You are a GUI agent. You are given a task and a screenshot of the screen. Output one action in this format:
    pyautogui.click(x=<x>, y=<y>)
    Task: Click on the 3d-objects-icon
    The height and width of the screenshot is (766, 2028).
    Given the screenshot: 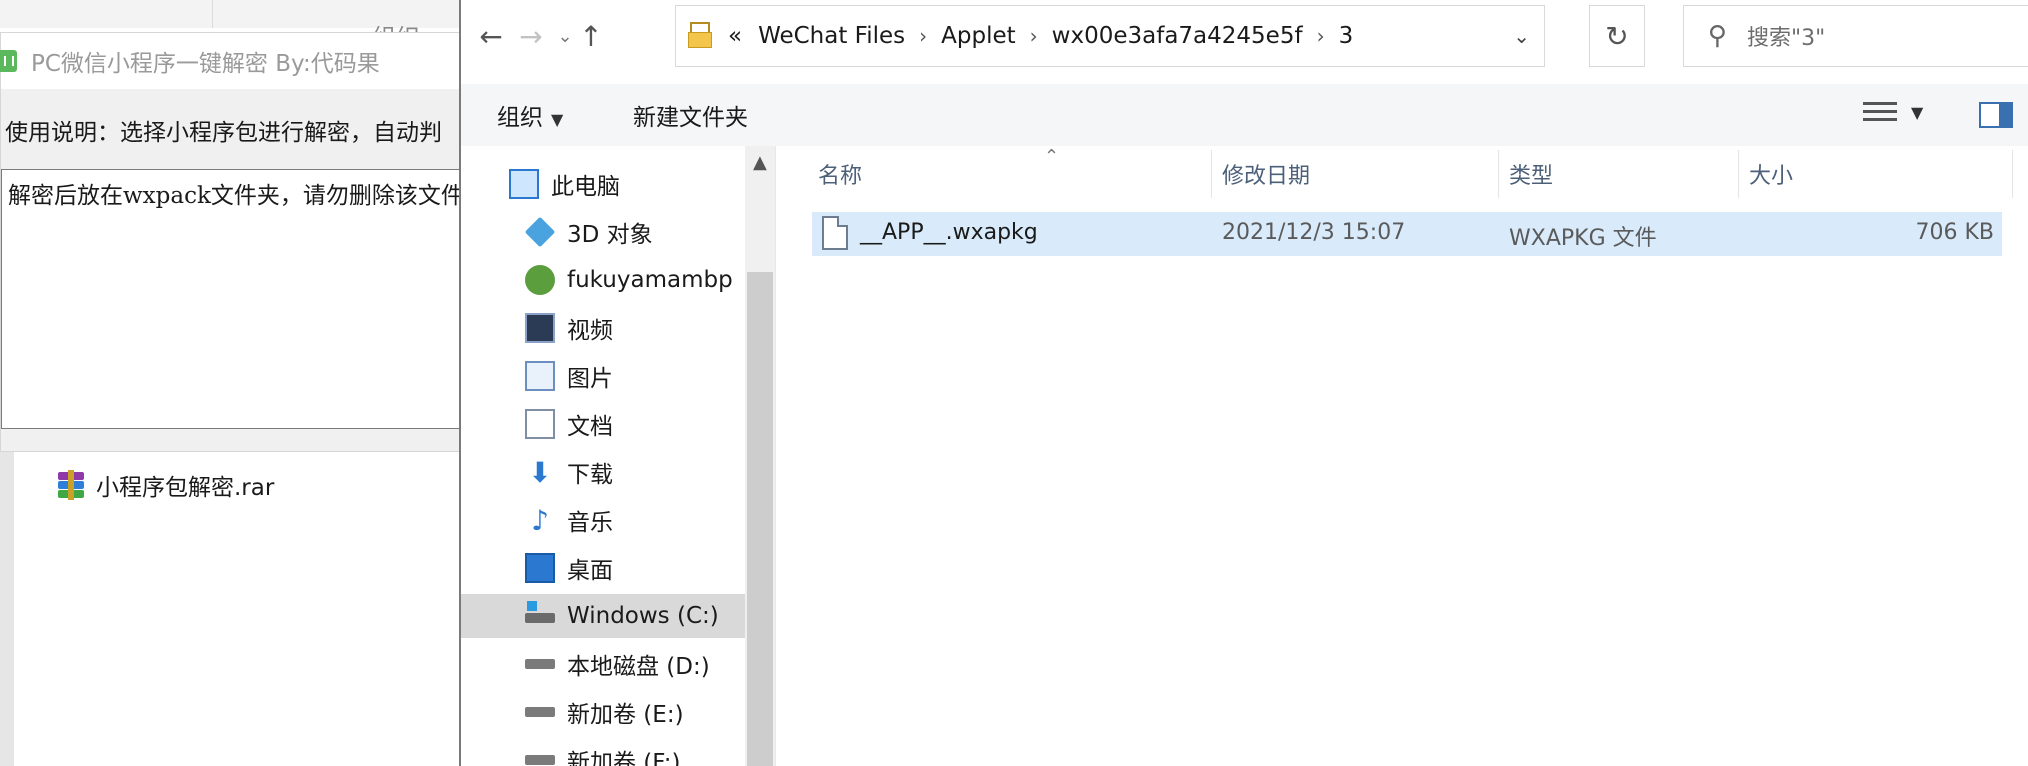 What is the action you would take?
    pyautogui.click(x=540, y=232)
    